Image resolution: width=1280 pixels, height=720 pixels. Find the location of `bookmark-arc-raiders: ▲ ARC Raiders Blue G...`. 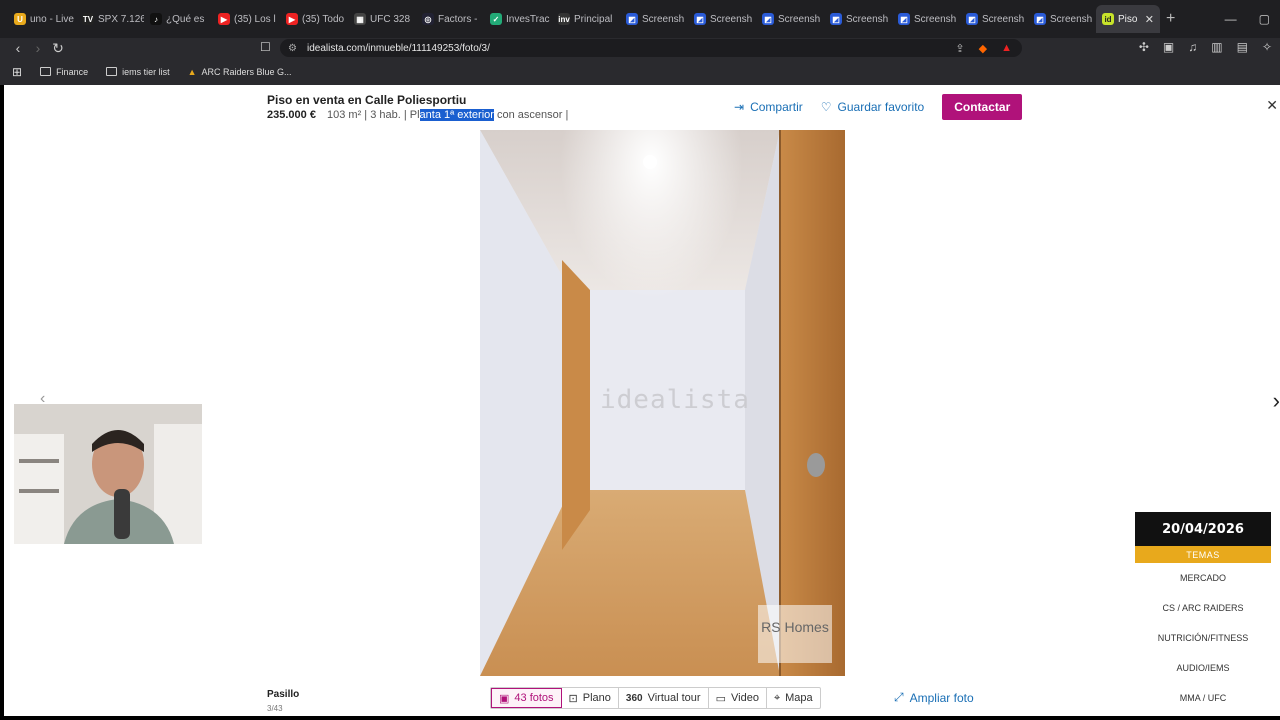

bookmark-arc-raiders: ▲ ARC Raiders Blue G... is located at coordinates (240, 72).